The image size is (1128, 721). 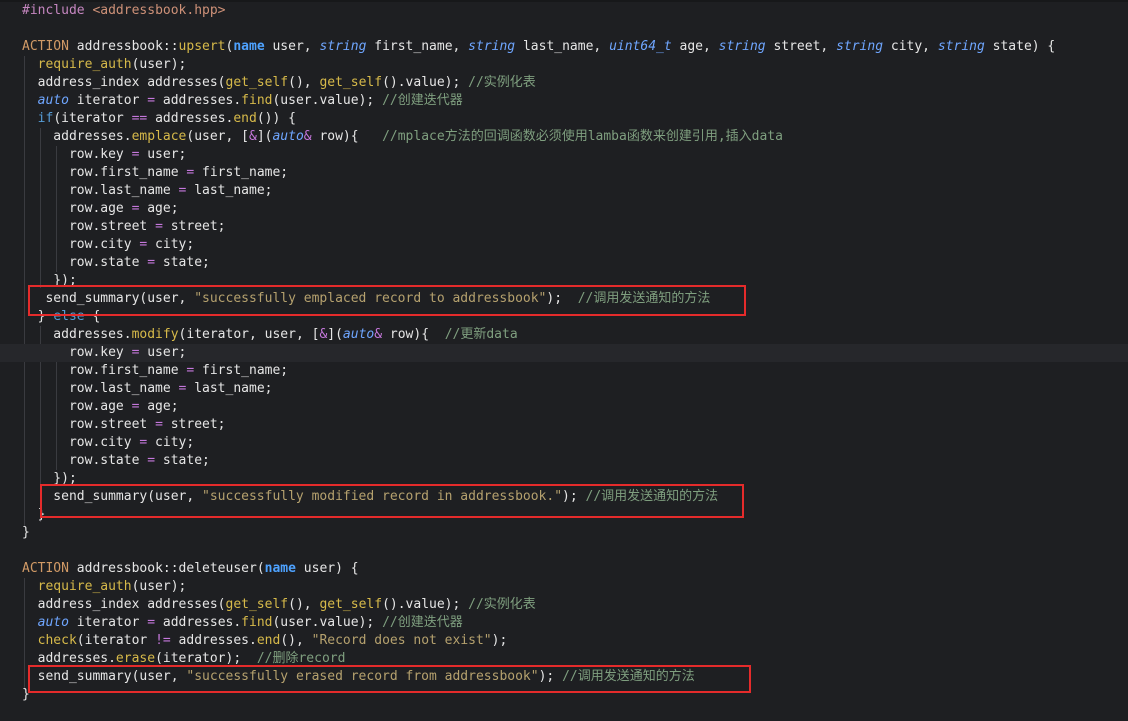 What do you see at coordinates (401, 640) in the screenshot?
I see `string-literal: "Record does not exist"` at bounding box center [401, 640].